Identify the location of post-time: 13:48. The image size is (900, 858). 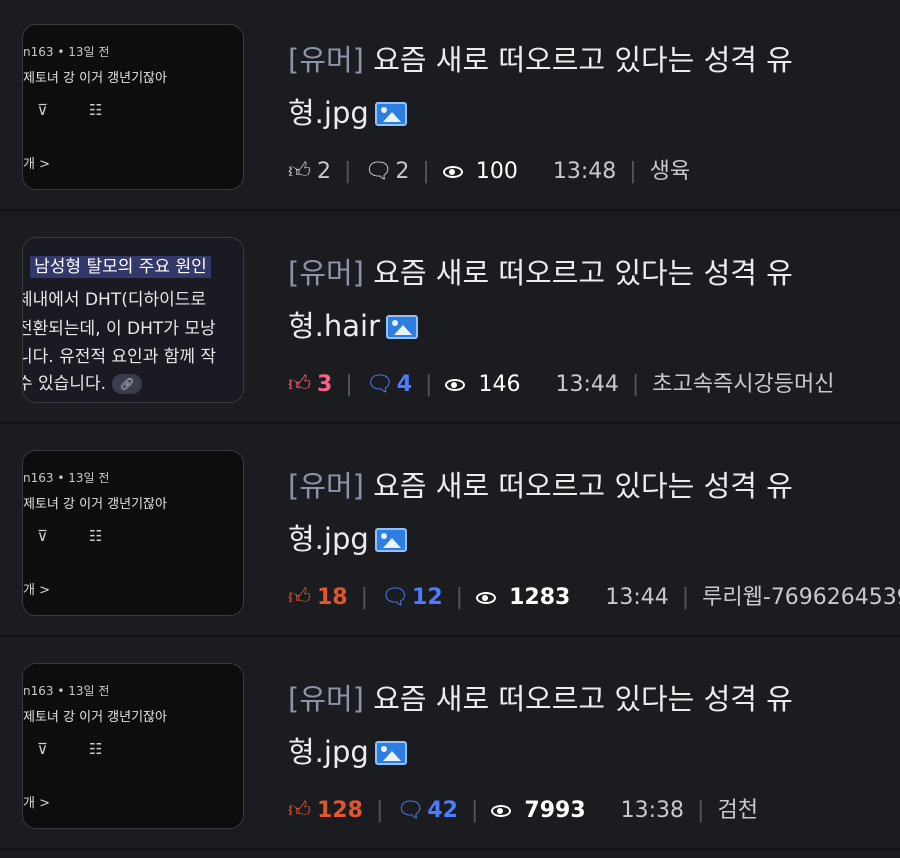
(584, 171).